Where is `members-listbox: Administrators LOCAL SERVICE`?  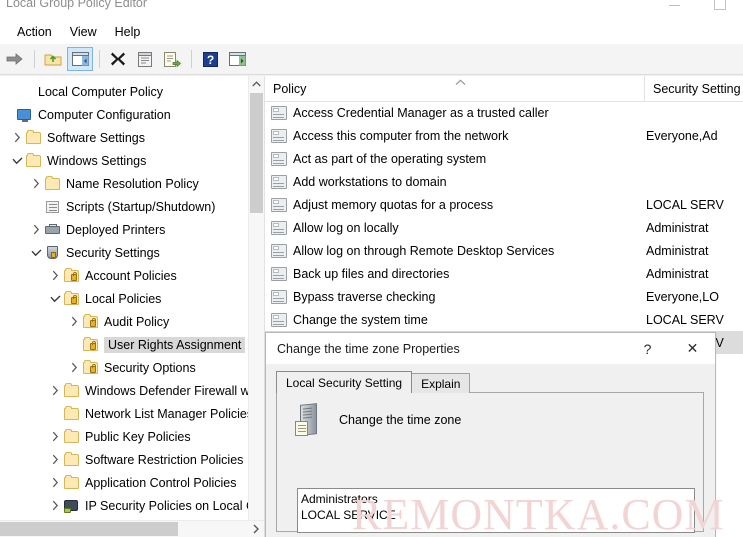
members-listbox: Administrators LOCAL SERVICE is located at coordinates (496, 510).